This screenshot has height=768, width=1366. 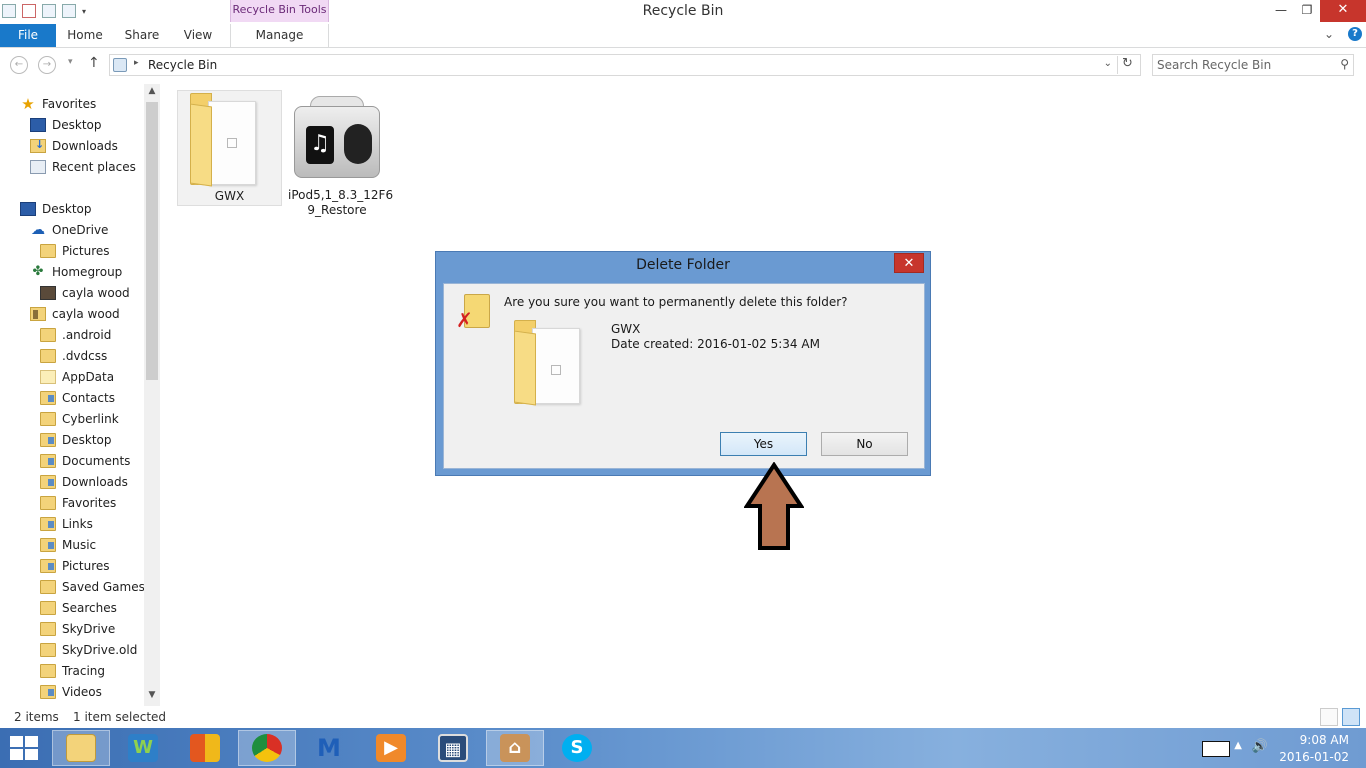 I want to click on scroll-up-arrow-icon: ▲, so click(x=152, y=93).